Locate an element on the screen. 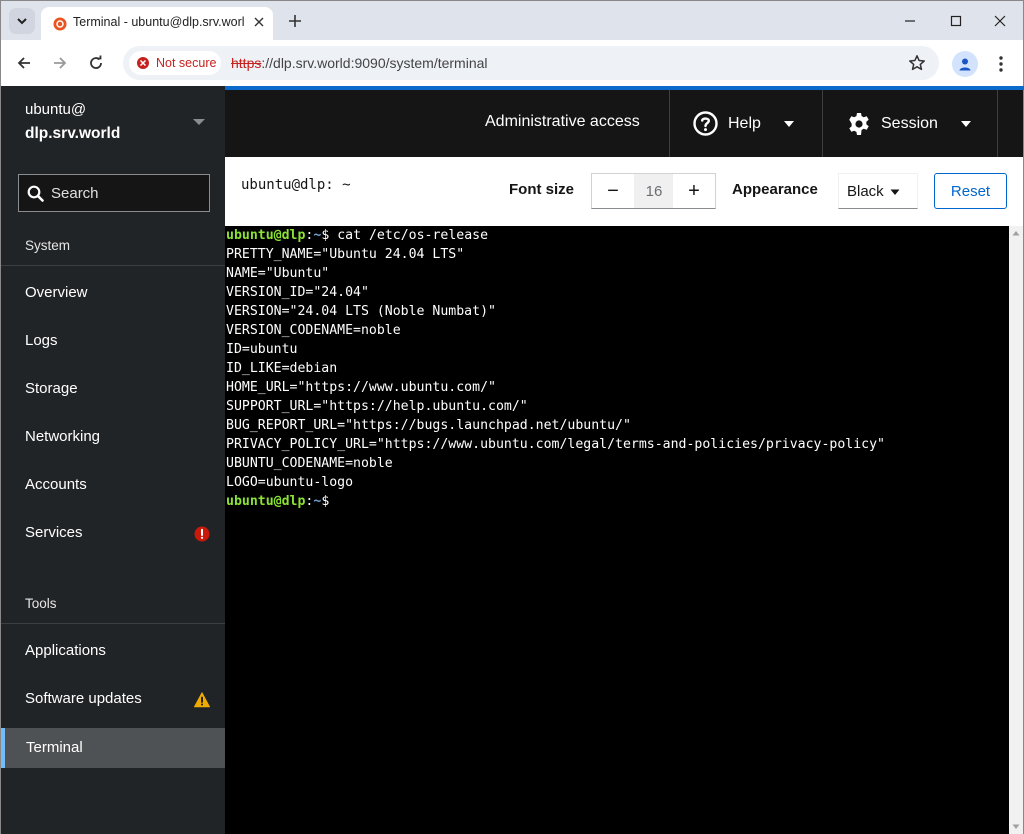 The image size is (1024, 834). search-input: Search is located at coordinates (114, 193).